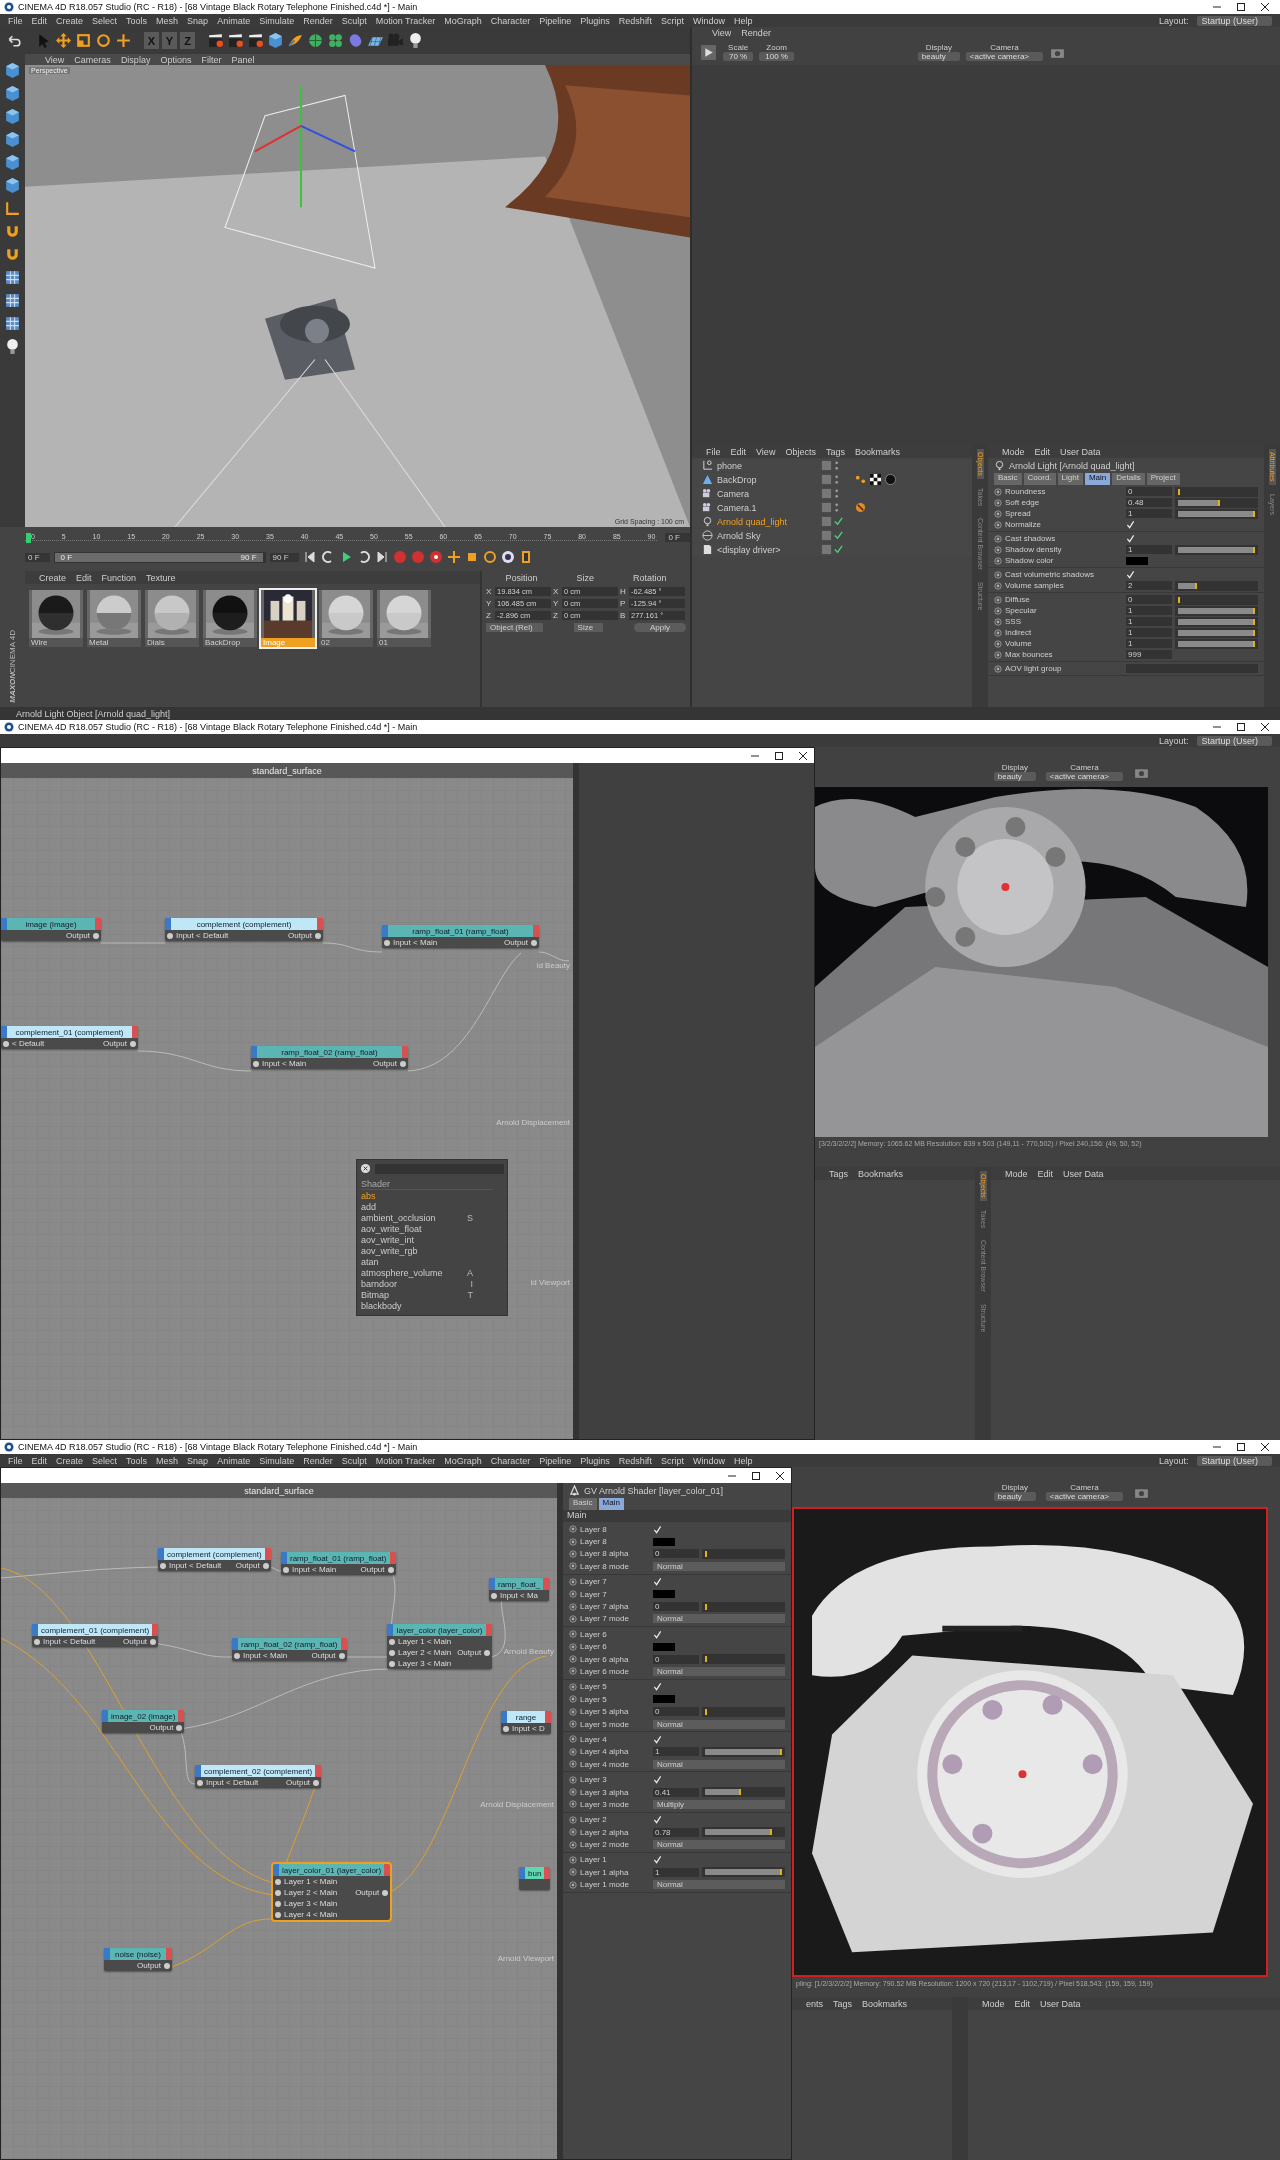 This screenshot has height=2160, width=1280. What do you see at coordinates (1149, 491) in the screenshot?
I see `number-field: 0` at bounding box center [1149, 491].